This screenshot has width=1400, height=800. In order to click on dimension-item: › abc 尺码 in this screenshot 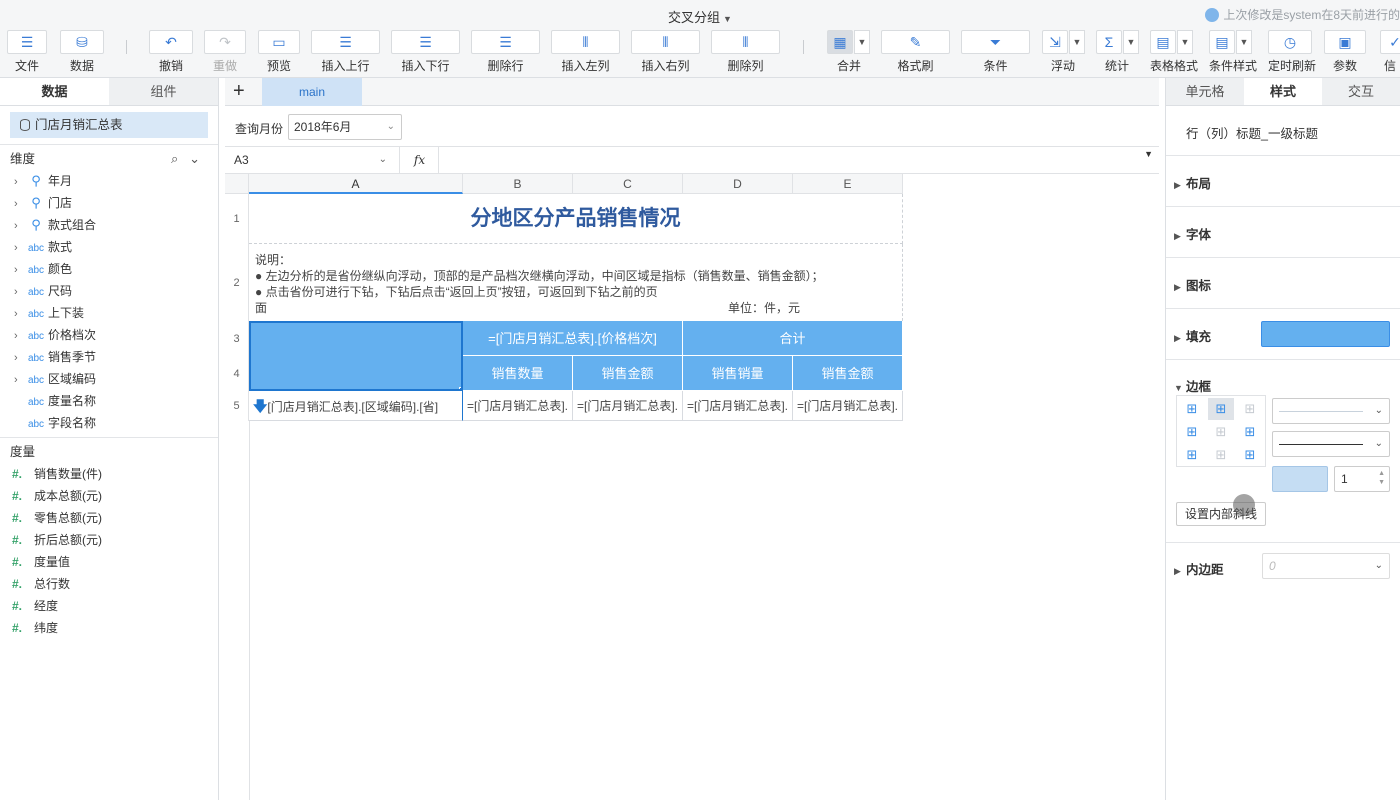, I will do `click(109, 291)`.